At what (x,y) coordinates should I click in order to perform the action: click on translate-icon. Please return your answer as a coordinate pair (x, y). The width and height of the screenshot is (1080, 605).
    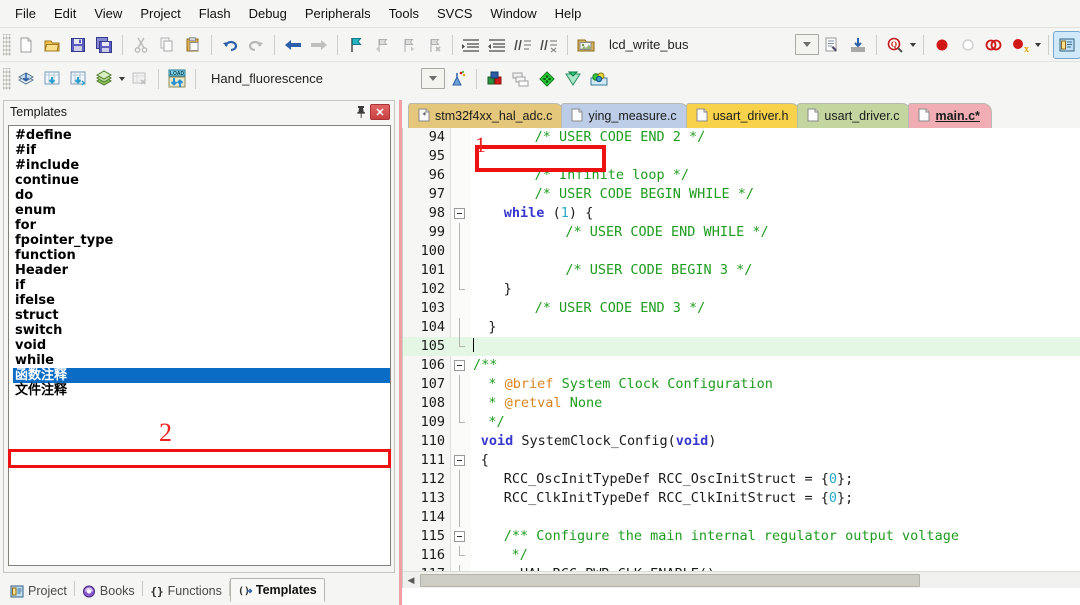
    Looking at the image, I should click on (26, 79).